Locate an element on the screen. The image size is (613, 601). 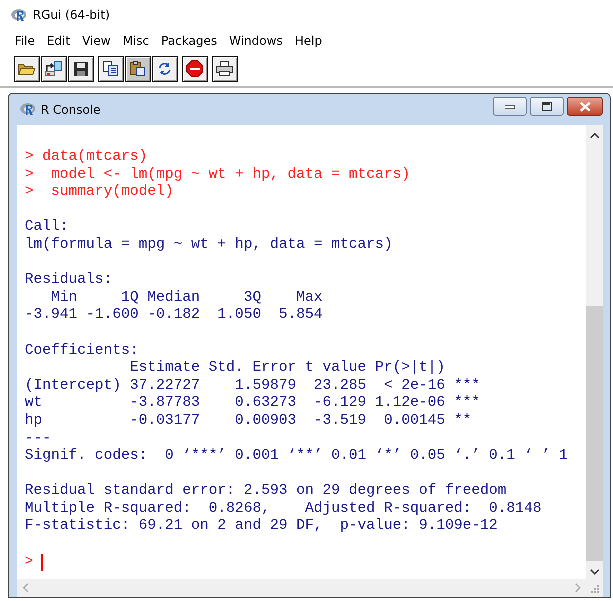
paste-button is located at coordinates (138, 69).